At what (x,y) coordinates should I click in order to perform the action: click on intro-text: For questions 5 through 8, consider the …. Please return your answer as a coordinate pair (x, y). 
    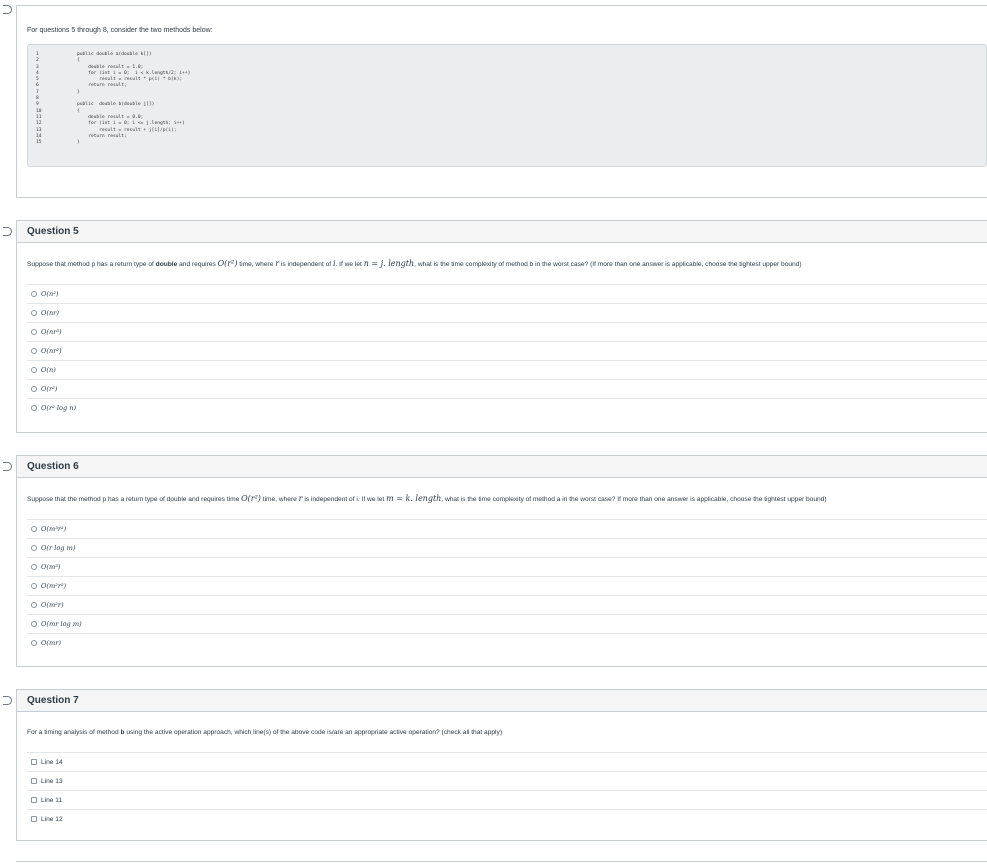
    Looking at the image, I should click on (120, 30).